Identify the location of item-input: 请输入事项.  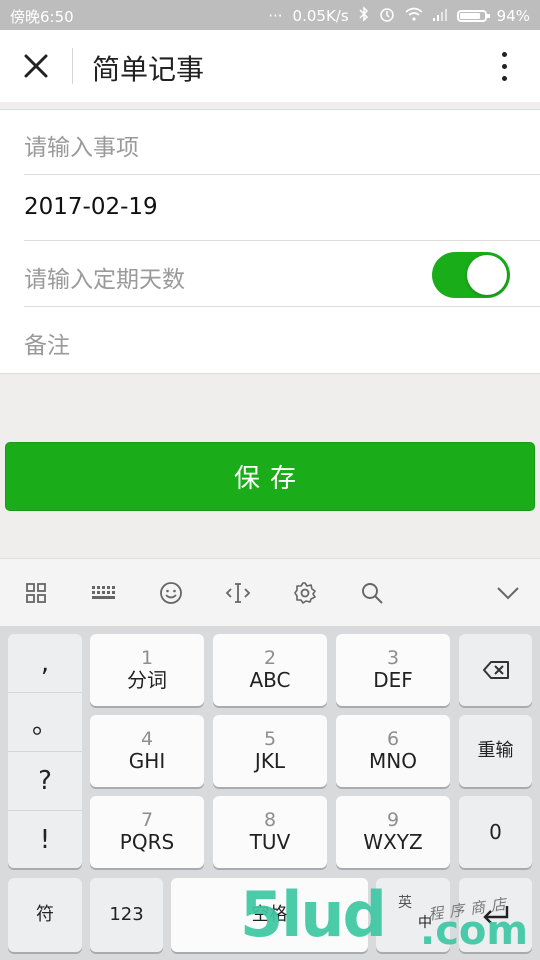
(81, 145).